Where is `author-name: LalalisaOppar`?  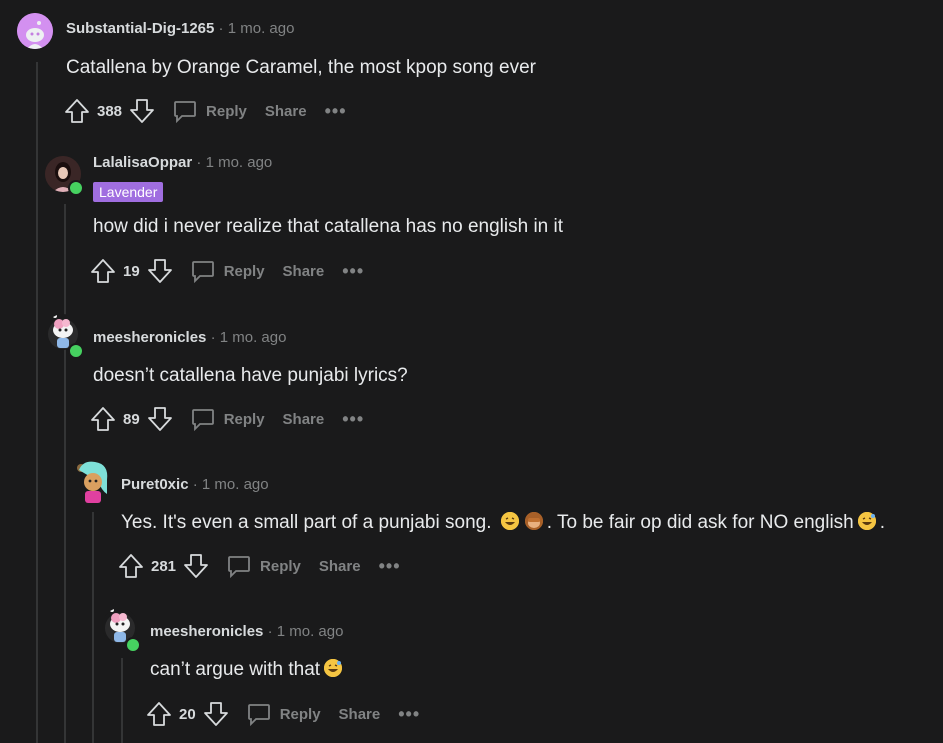 author-name: LalalisaOppar is located at coordinates (142, 162).